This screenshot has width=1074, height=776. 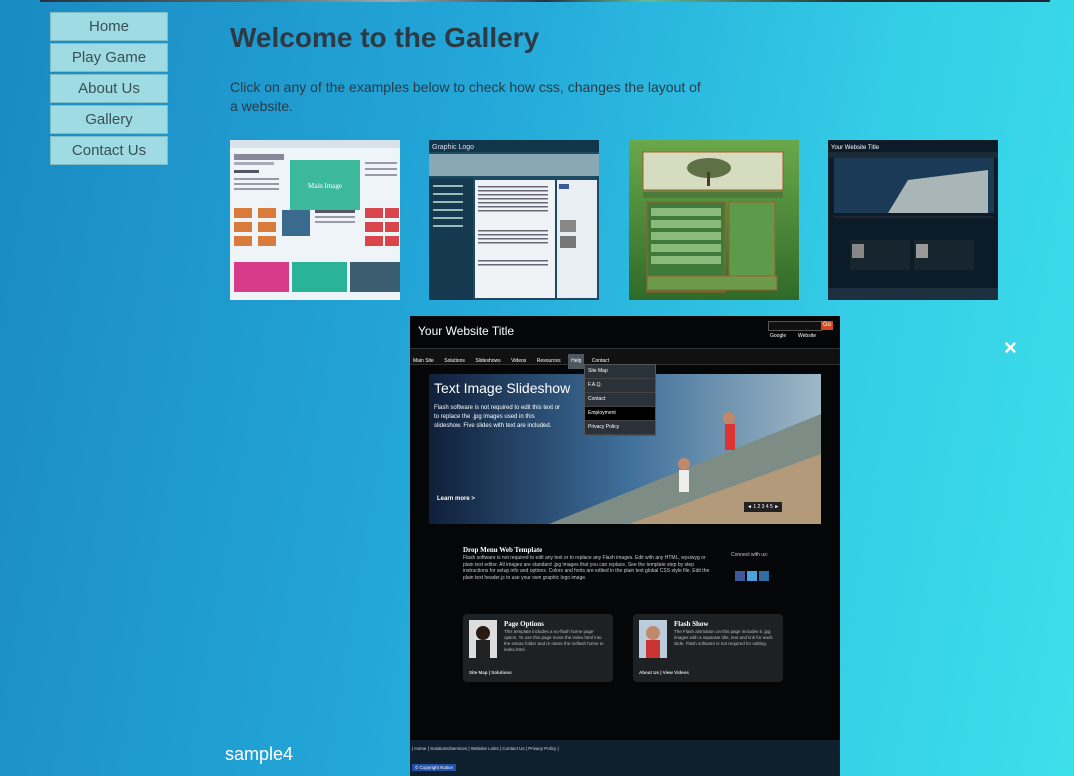 I want to click on close-icon: ×, so click(x=1010, y=348).